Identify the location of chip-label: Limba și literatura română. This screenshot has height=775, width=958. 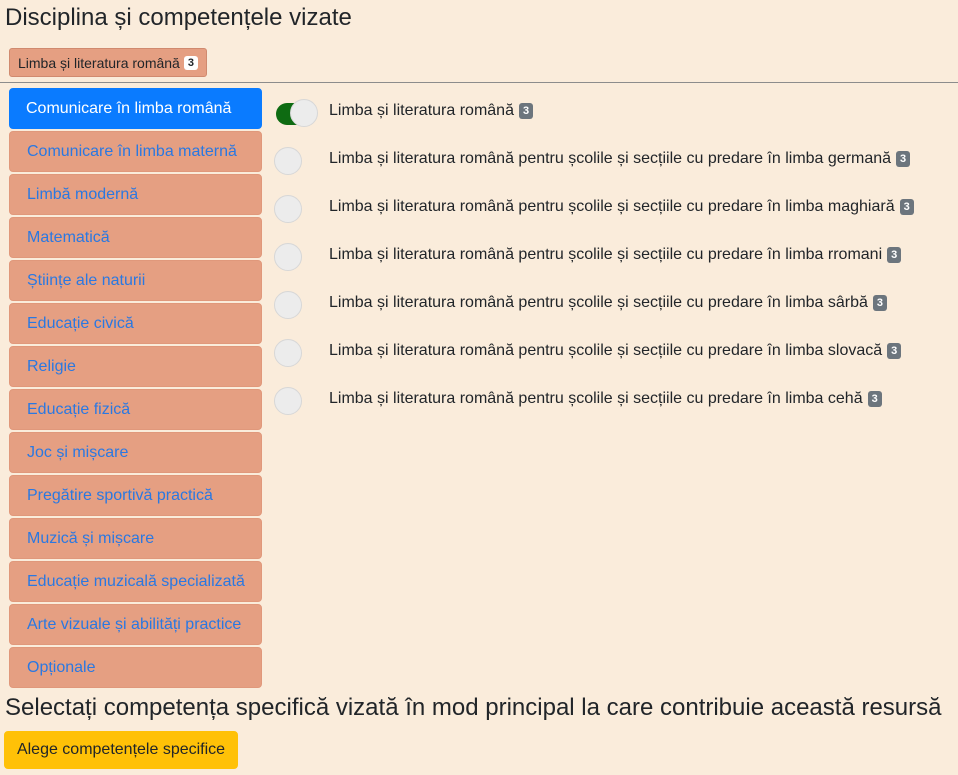
(99, 62).